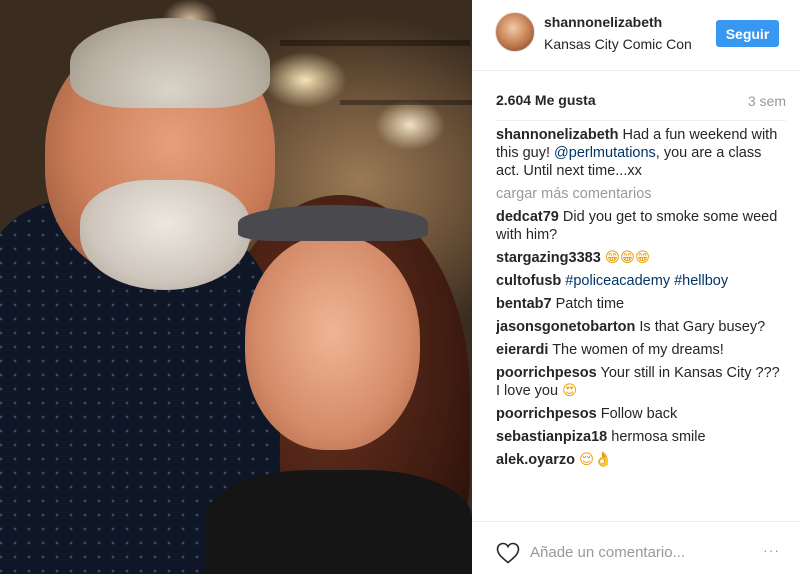 The width and height of the screenshot is (800, 574). I want to click on follow-button: Seguir, so click(747, 33).